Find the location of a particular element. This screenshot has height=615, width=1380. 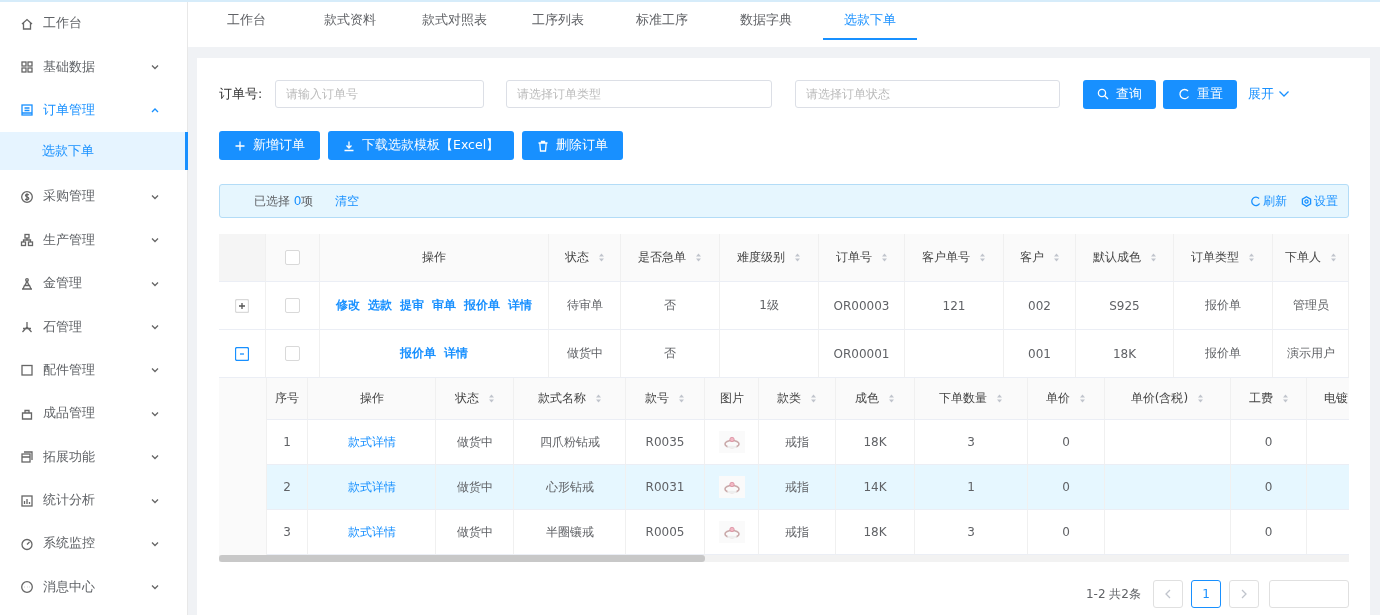

column-header: 工费 is located at coordinates (1269, 399).